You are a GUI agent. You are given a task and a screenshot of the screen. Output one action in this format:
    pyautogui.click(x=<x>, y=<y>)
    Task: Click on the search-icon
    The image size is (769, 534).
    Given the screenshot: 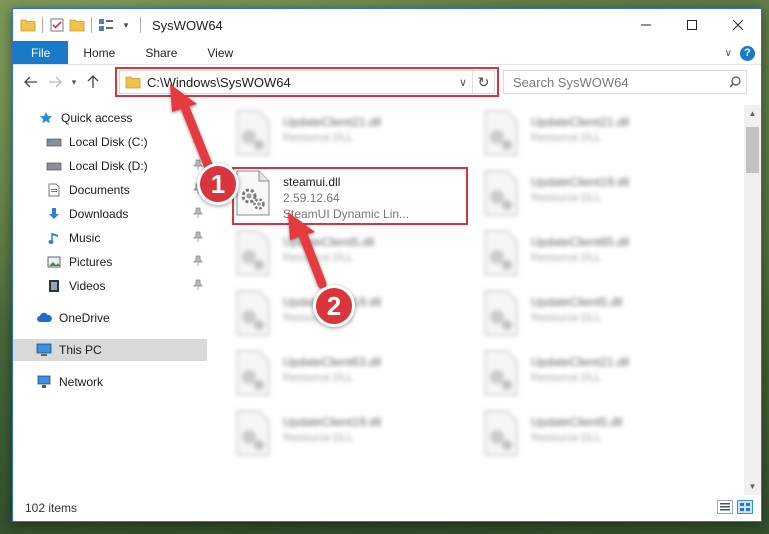 What is the action you would take?
    pyautogui.click(x=735, y=82)
    